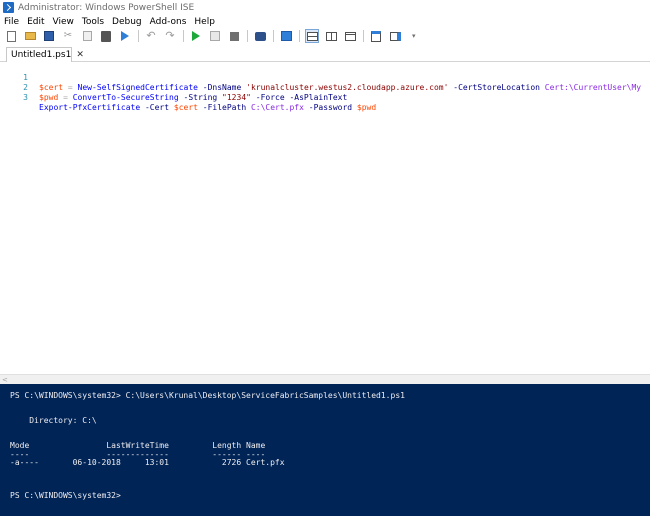 Image resolution: width=650 pixels, height=516 pixels. I want to click on save-button, so click(49, 36).